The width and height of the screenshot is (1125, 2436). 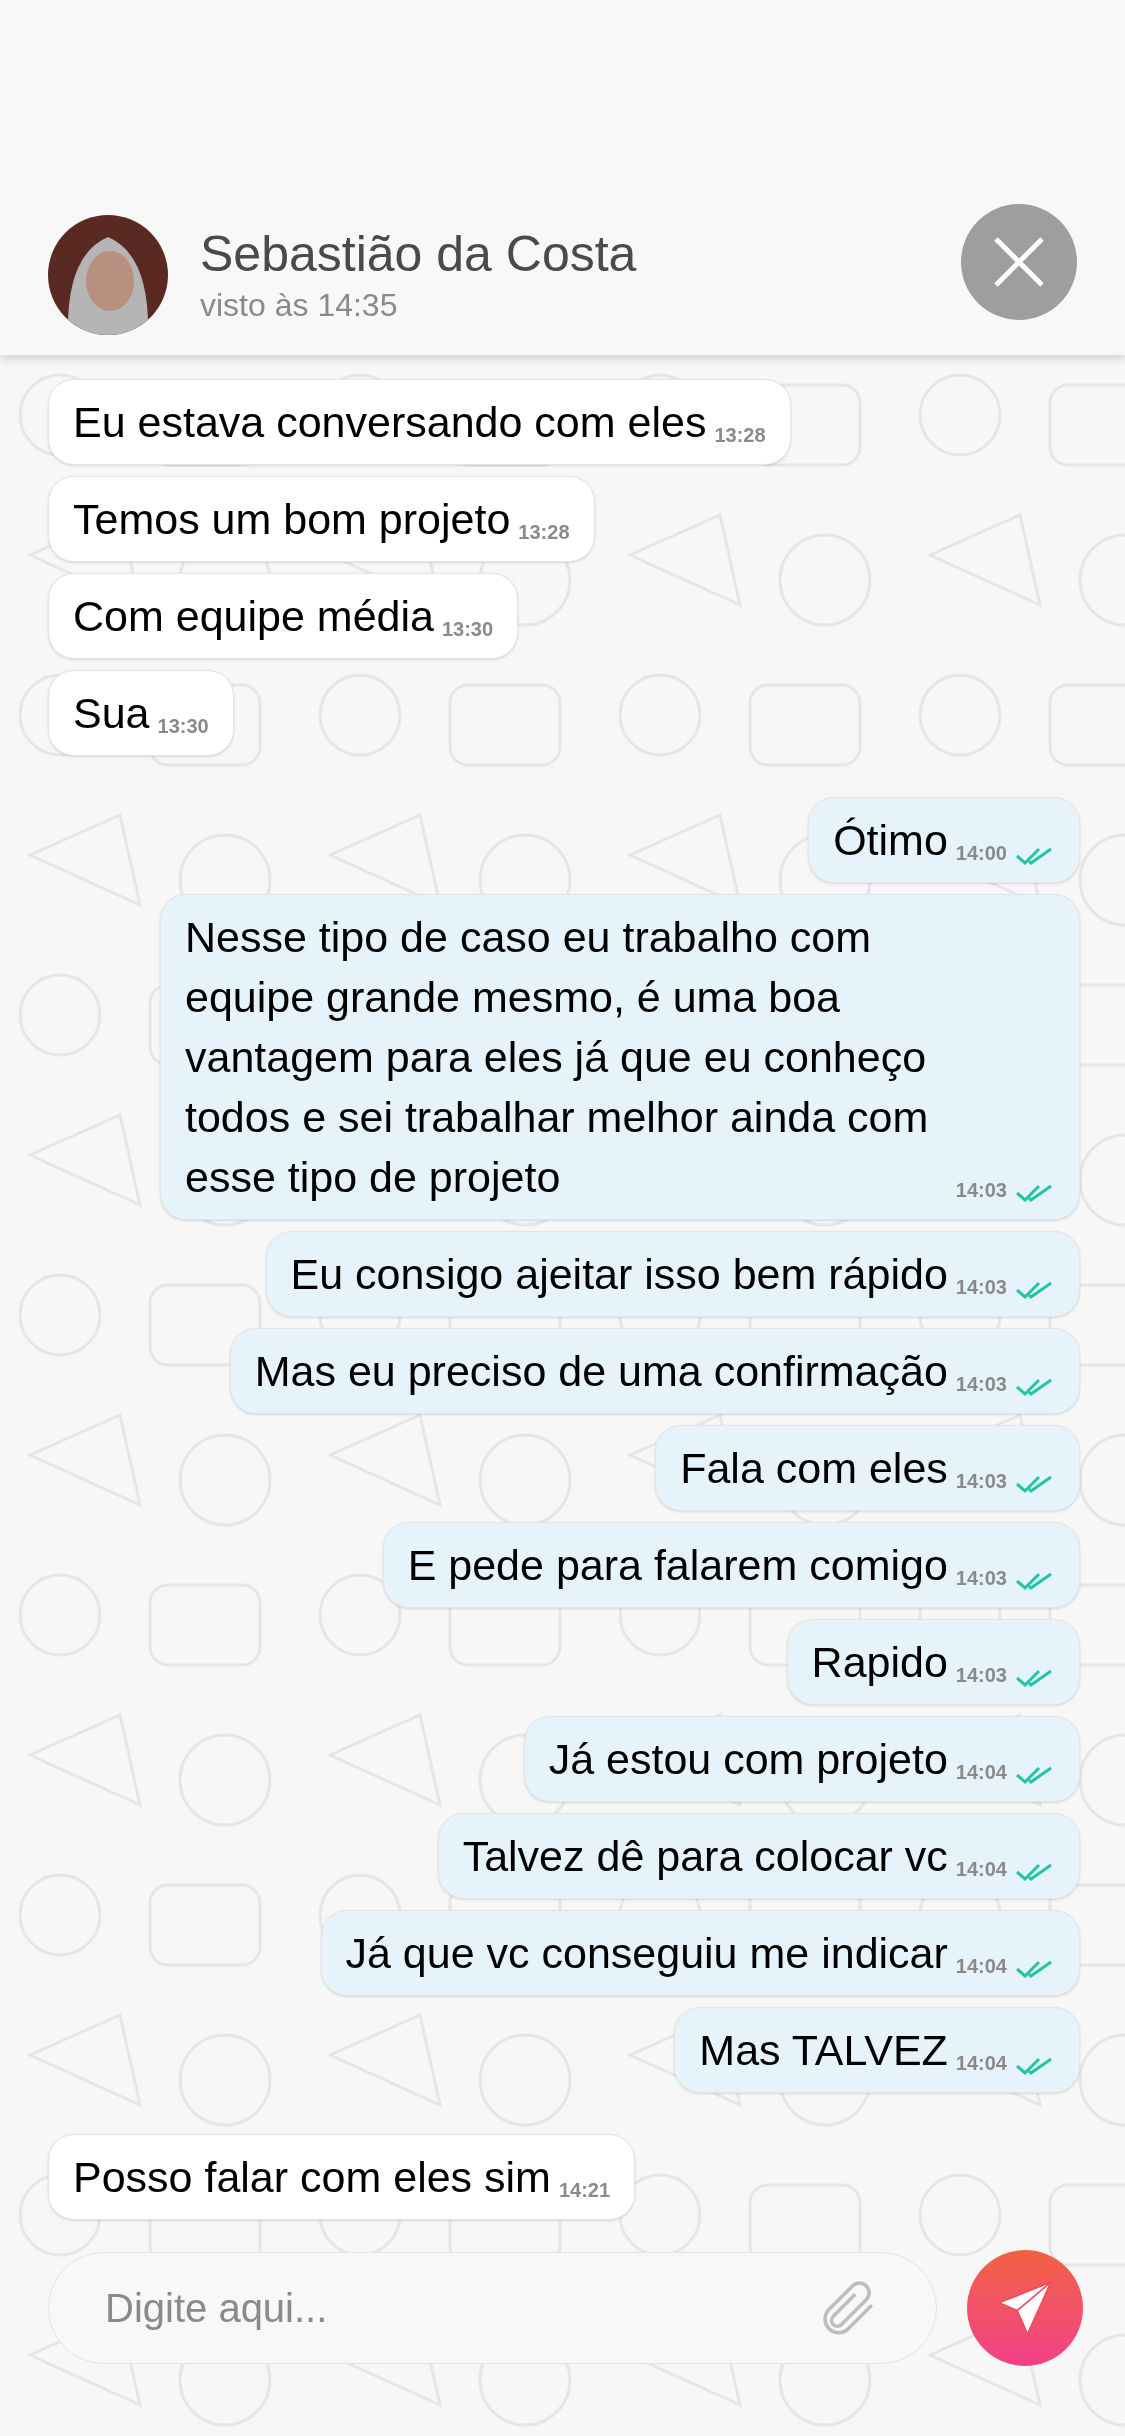 What do you see at coordinates (814, 1468) in the screenshot?
I see `message-text: Fala com eles` at bounding box center [814, 1468].